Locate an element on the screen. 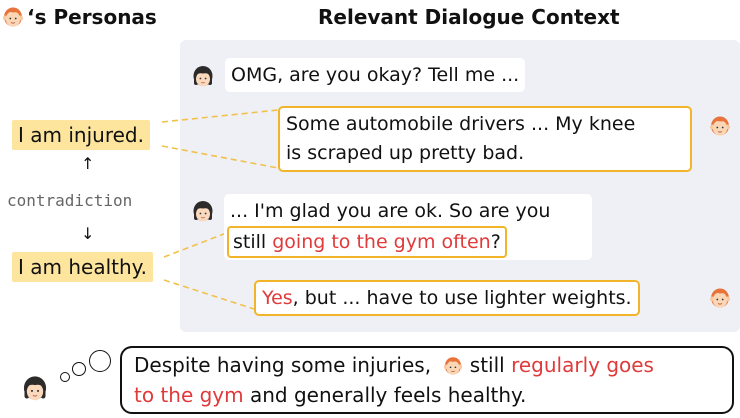 The width and height of the screenshot is (740, 418). summary-part1: Despite having some injuries, is located at coordinates (283, 365).